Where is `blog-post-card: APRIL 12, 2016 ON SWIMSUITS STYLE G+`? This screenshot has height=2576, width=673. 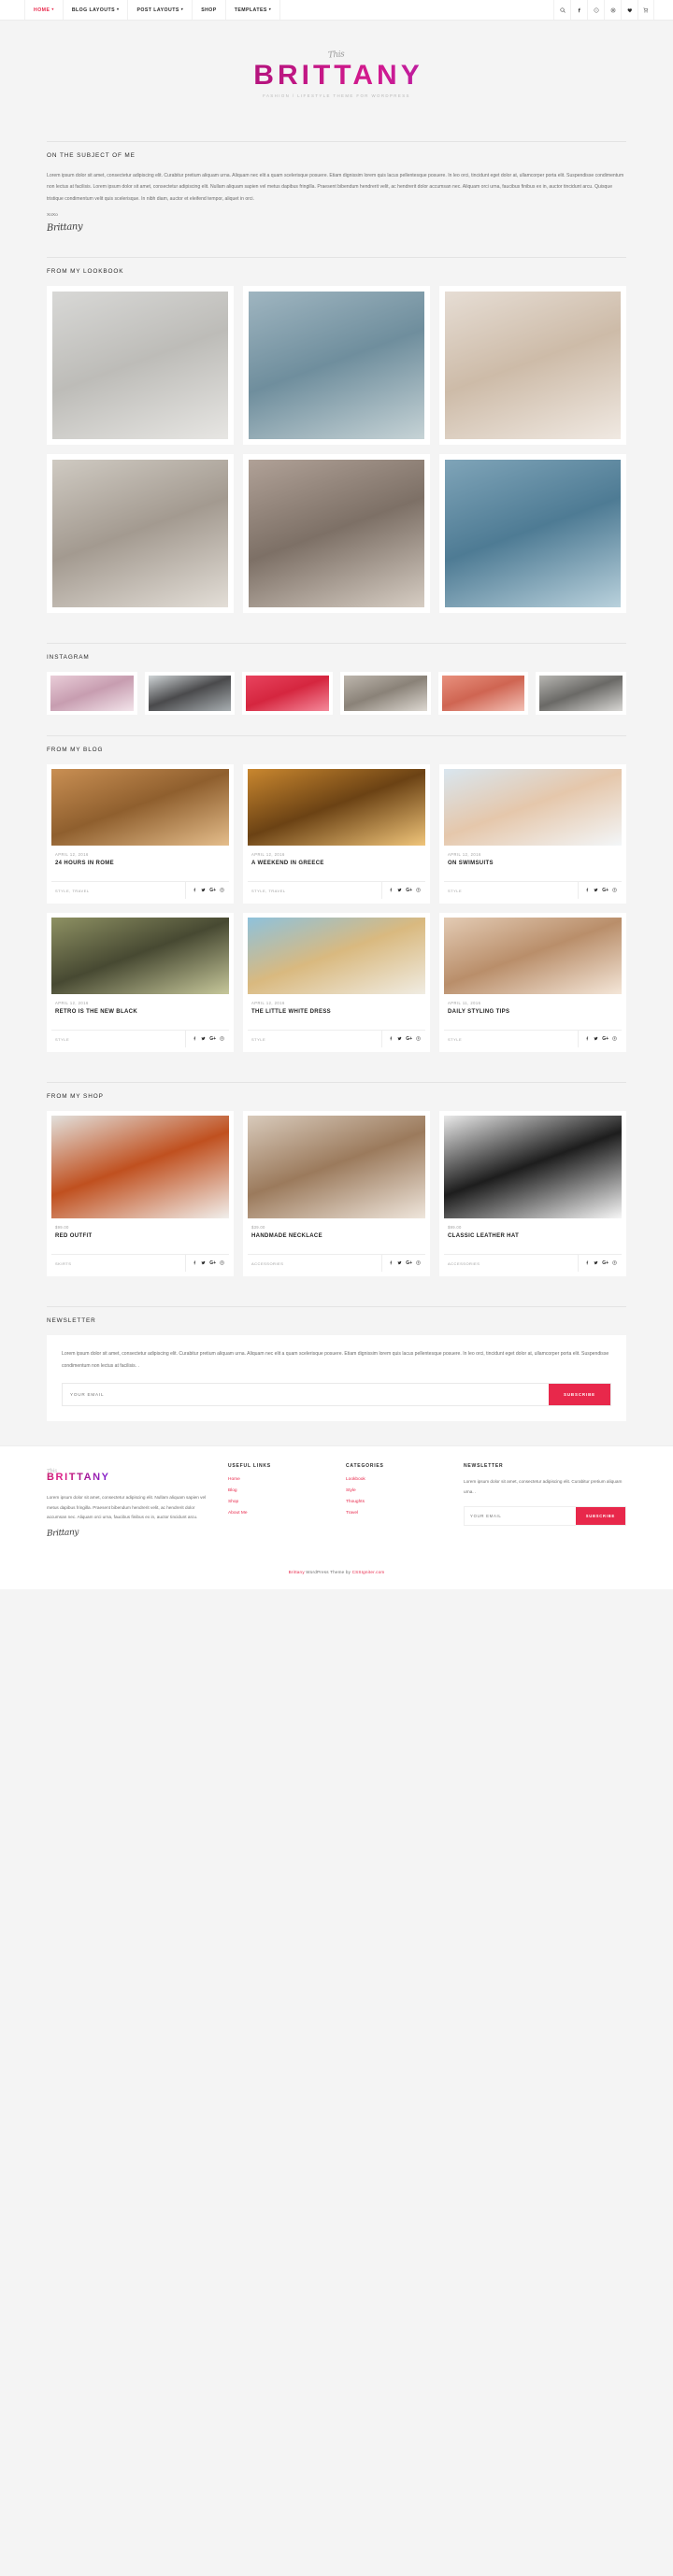 blog-post-card: APRIL 12, 2016 ON SWIMSUITS STYLE G+ is located at coordinates (532, 834).